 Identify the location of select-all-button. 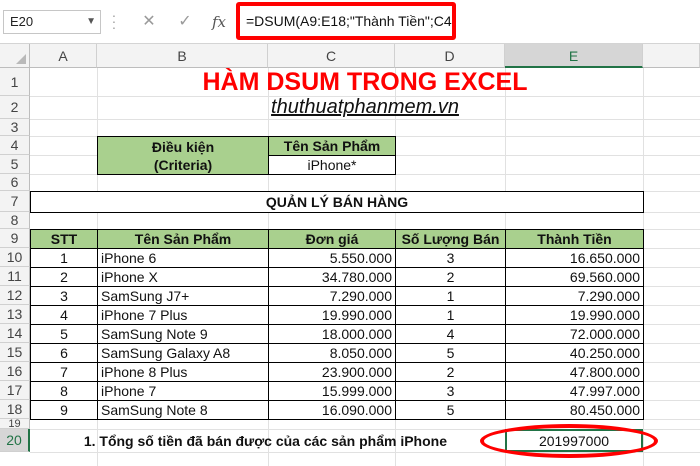
(15, 56).